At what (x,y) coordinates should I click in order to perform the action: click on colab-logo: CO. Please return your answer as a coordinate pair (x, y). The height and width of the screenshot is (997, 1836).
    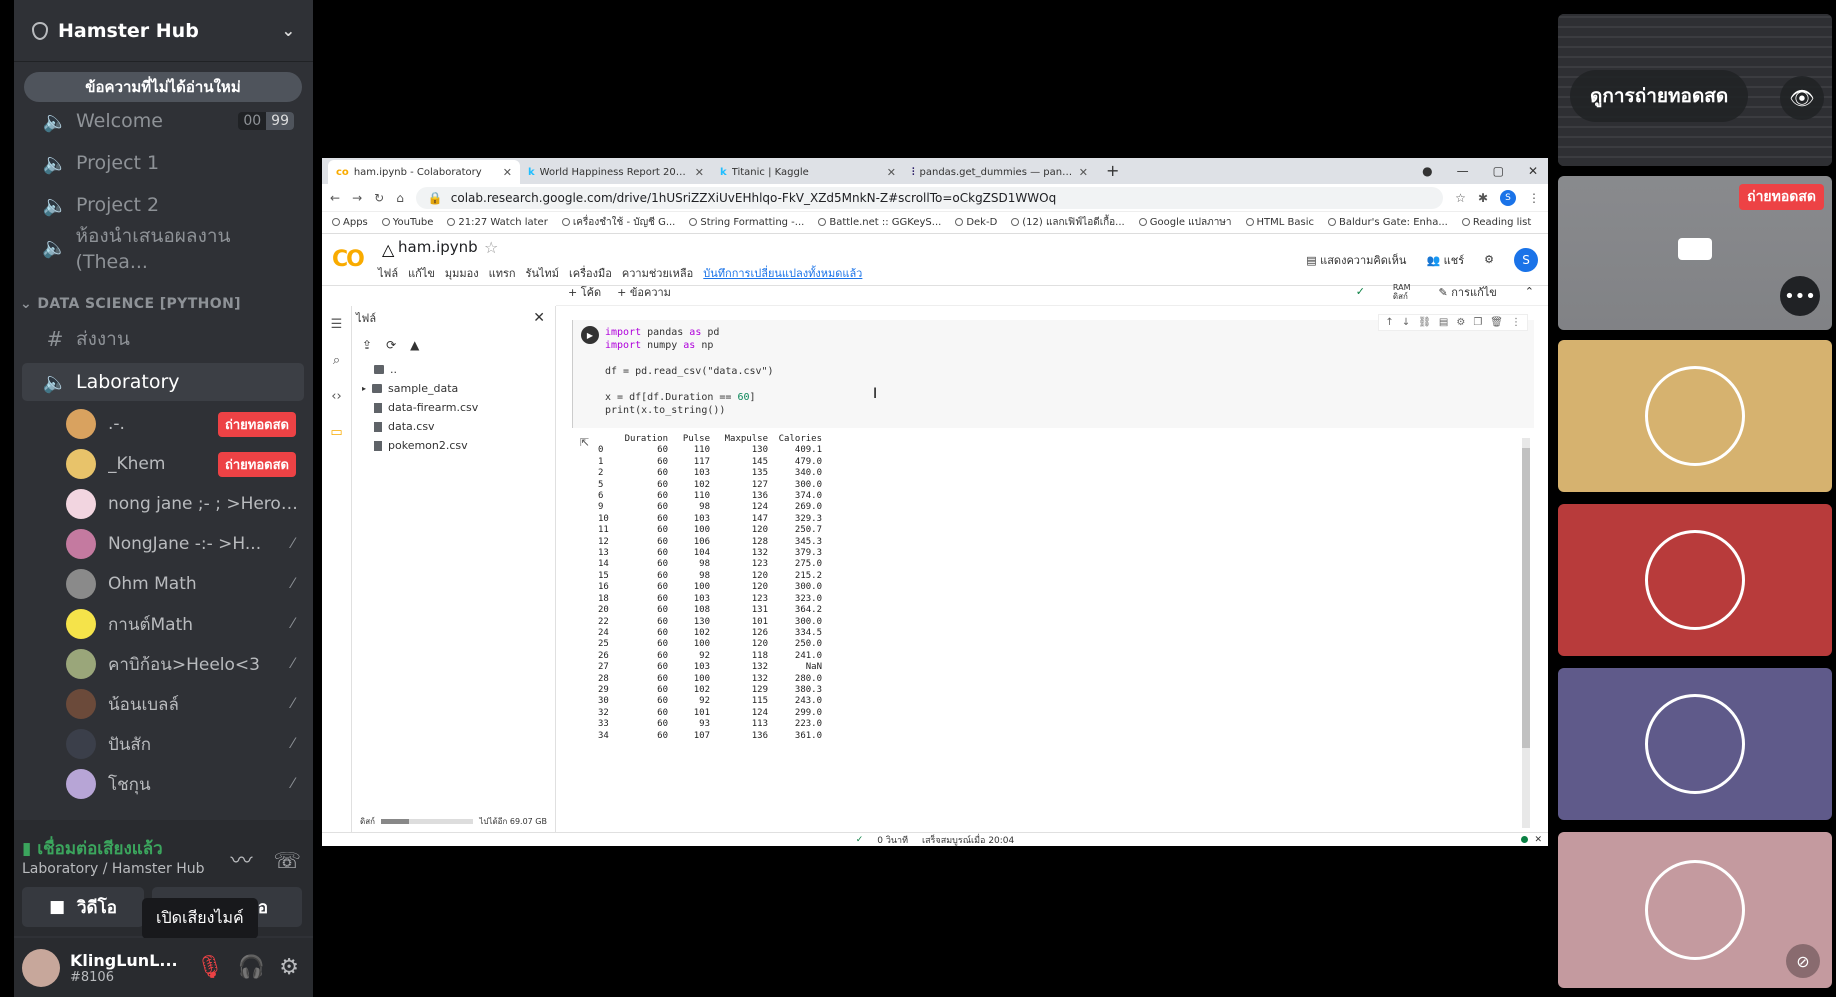
    Looking at the image, I should click on (348, 259).